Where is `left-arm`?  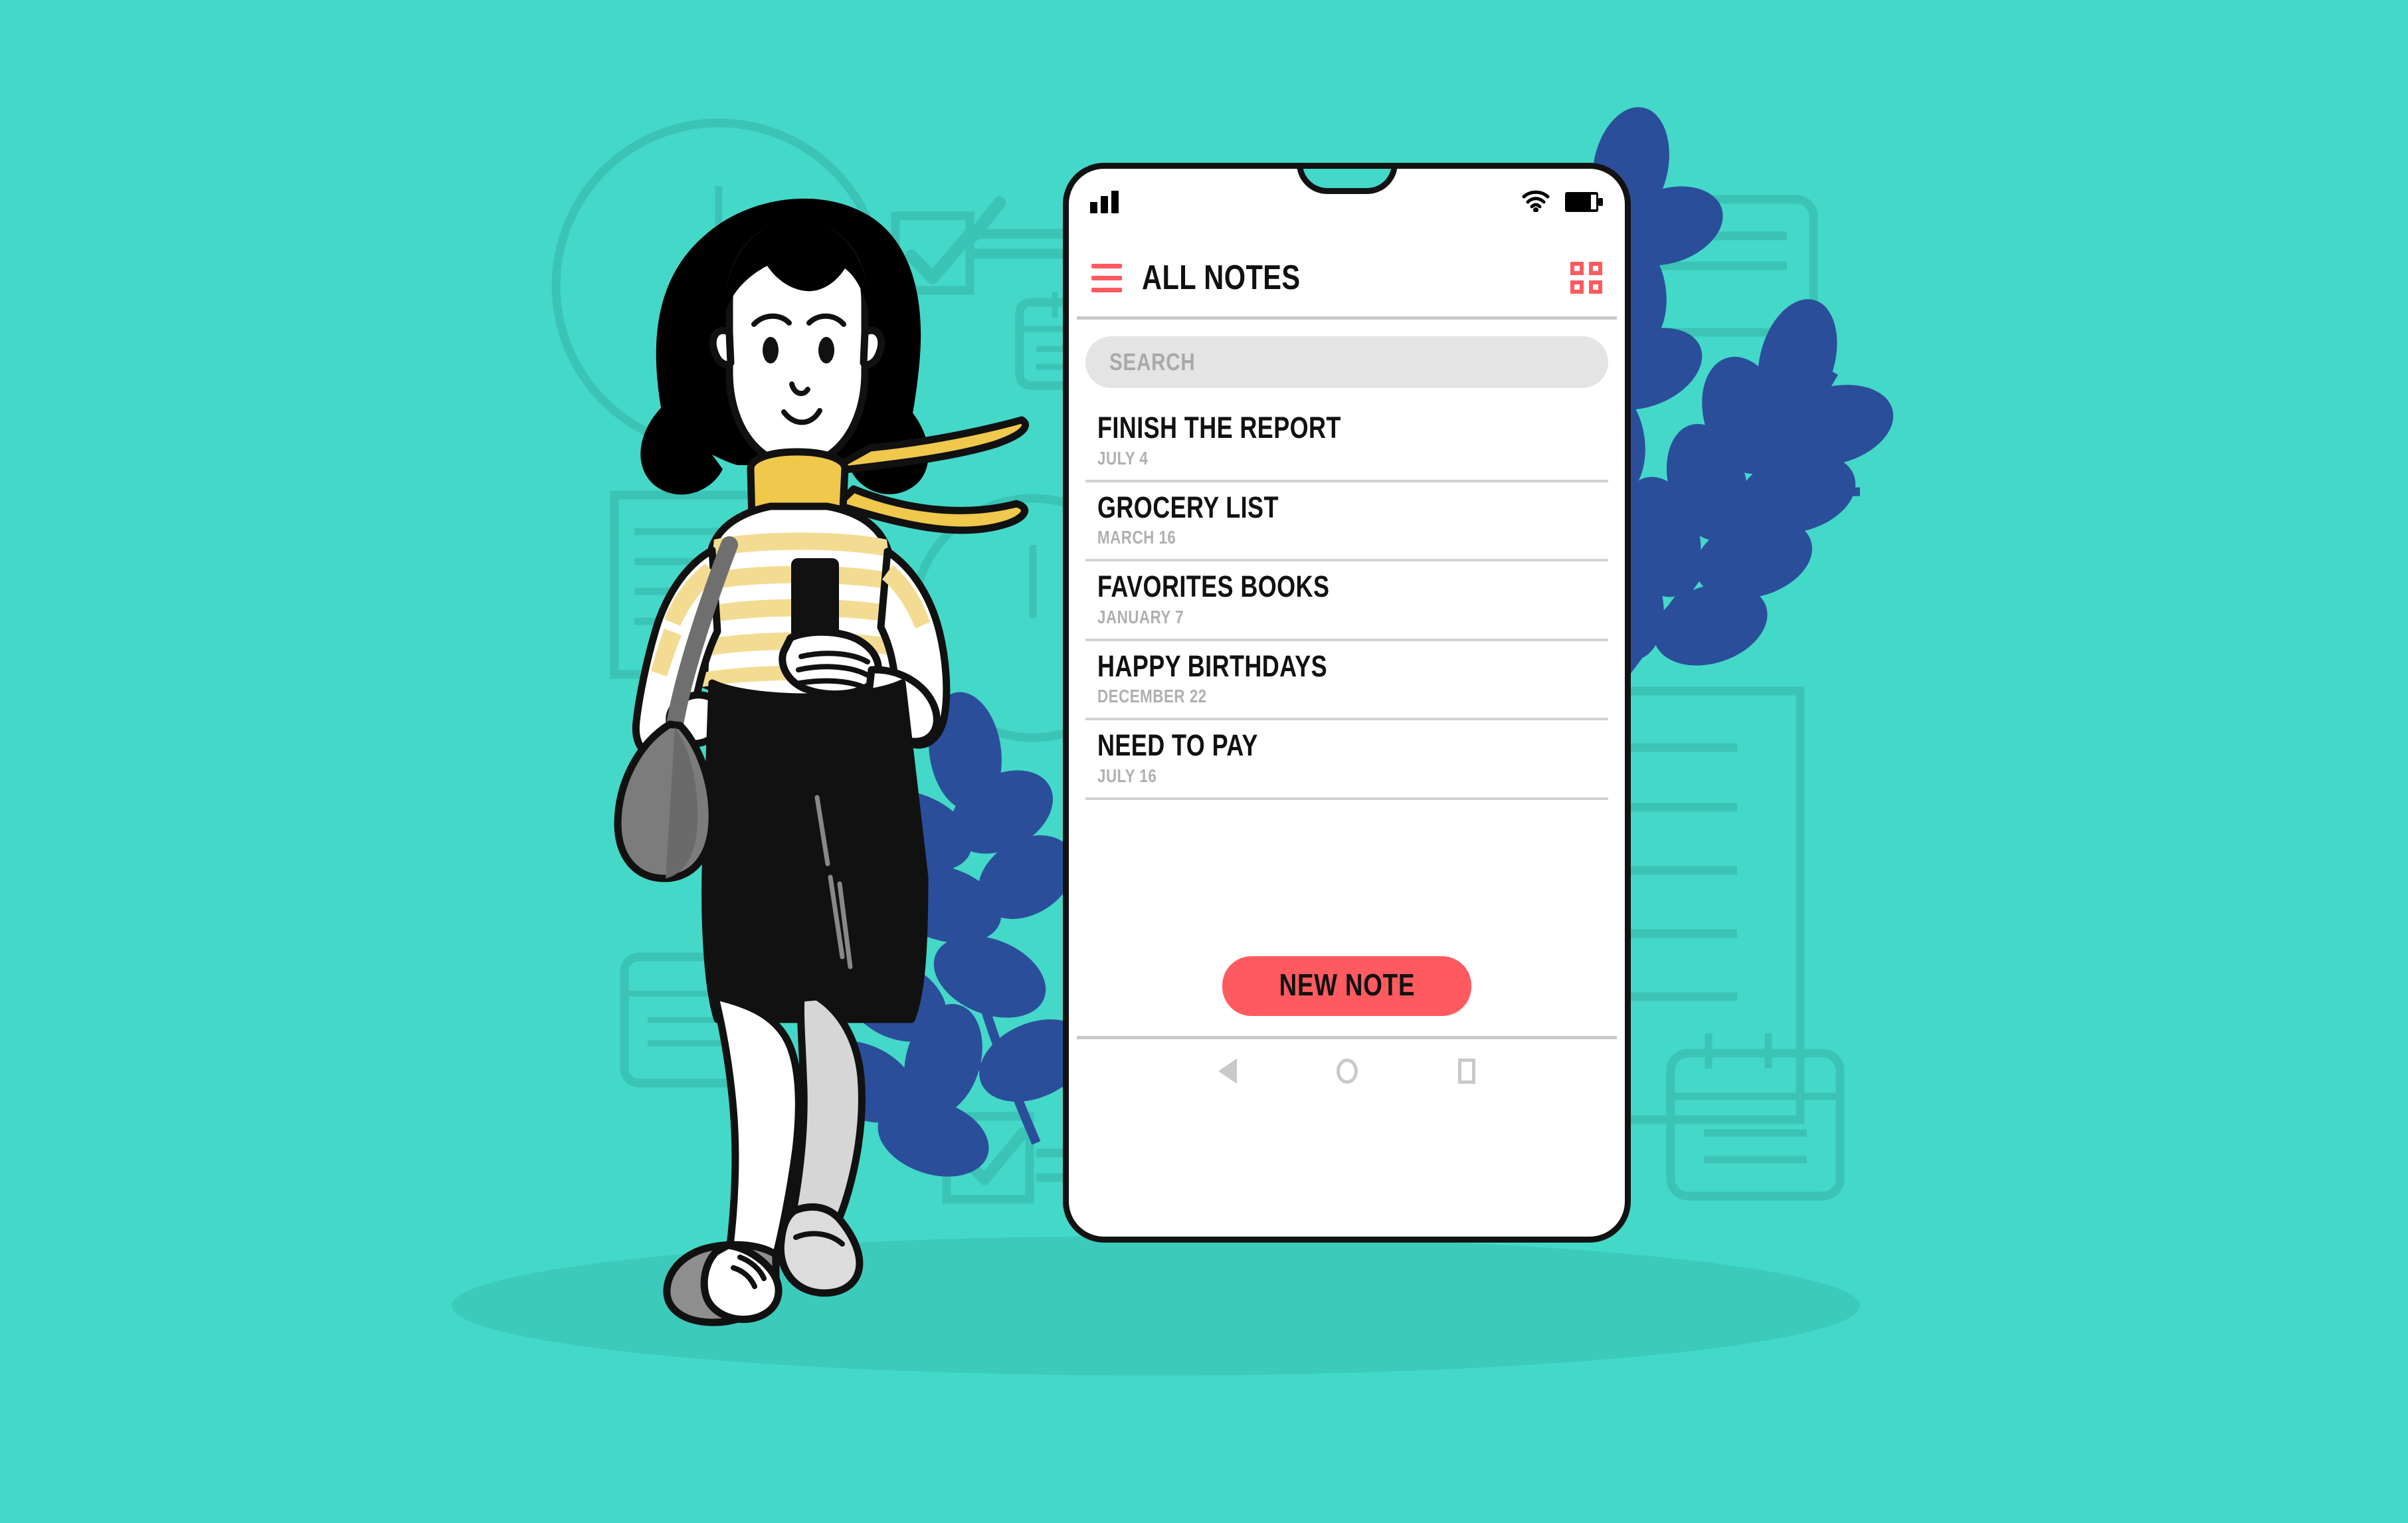
left-arm is located at coordinates (676, 654).